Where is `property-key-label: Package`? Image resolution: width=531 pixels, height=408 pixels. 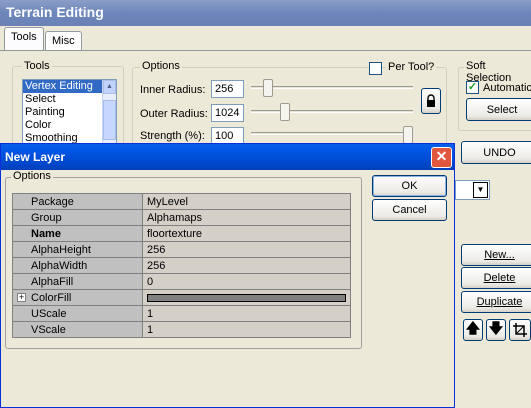 property-key-label: Package is located at coordinates (52, 201).